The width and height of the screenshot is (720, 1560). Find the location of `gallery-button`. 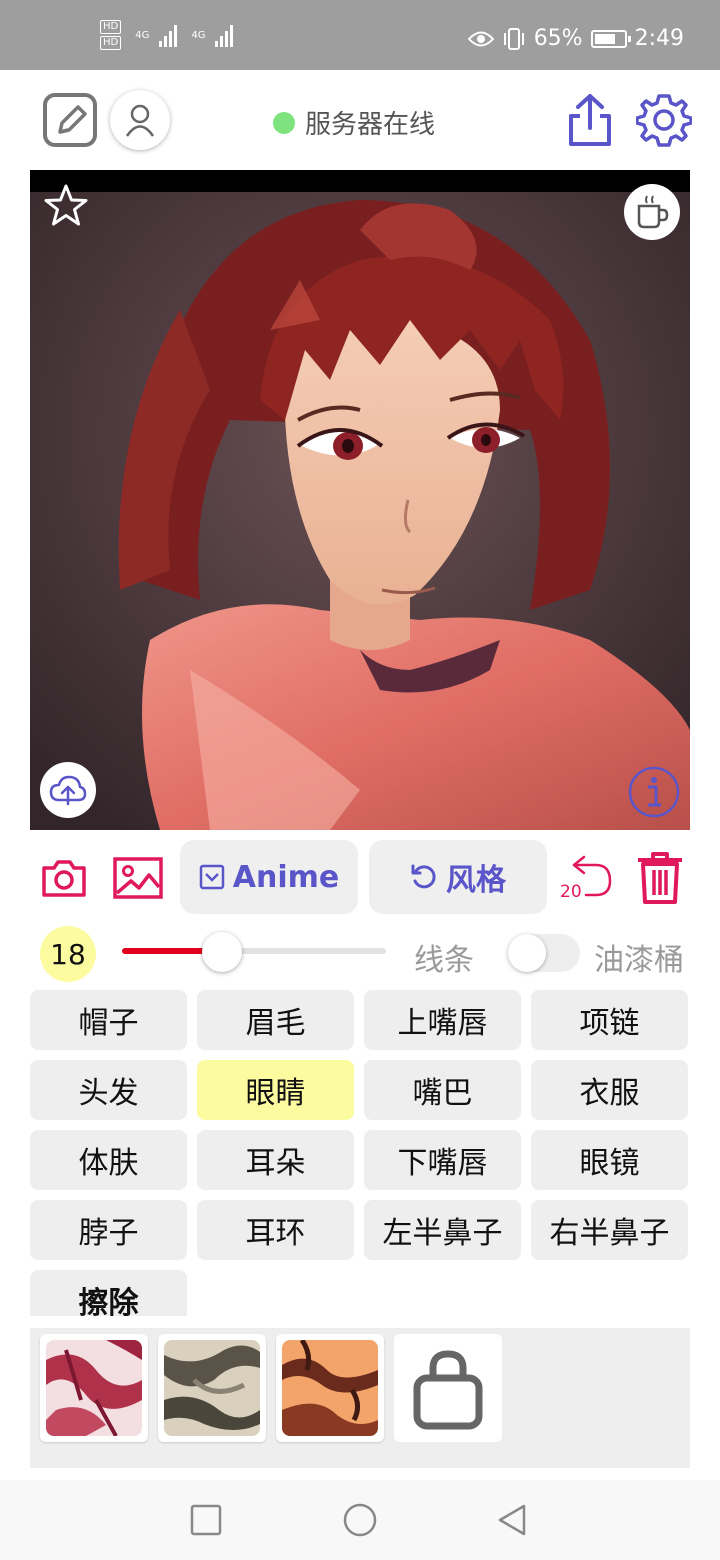

gallery-button is located at coordinates (138, 878).